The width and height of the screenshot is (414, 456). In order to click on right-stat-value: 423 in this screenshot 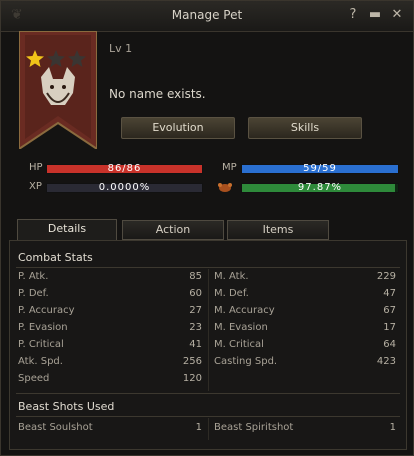, I will do `click(386, 361)`.